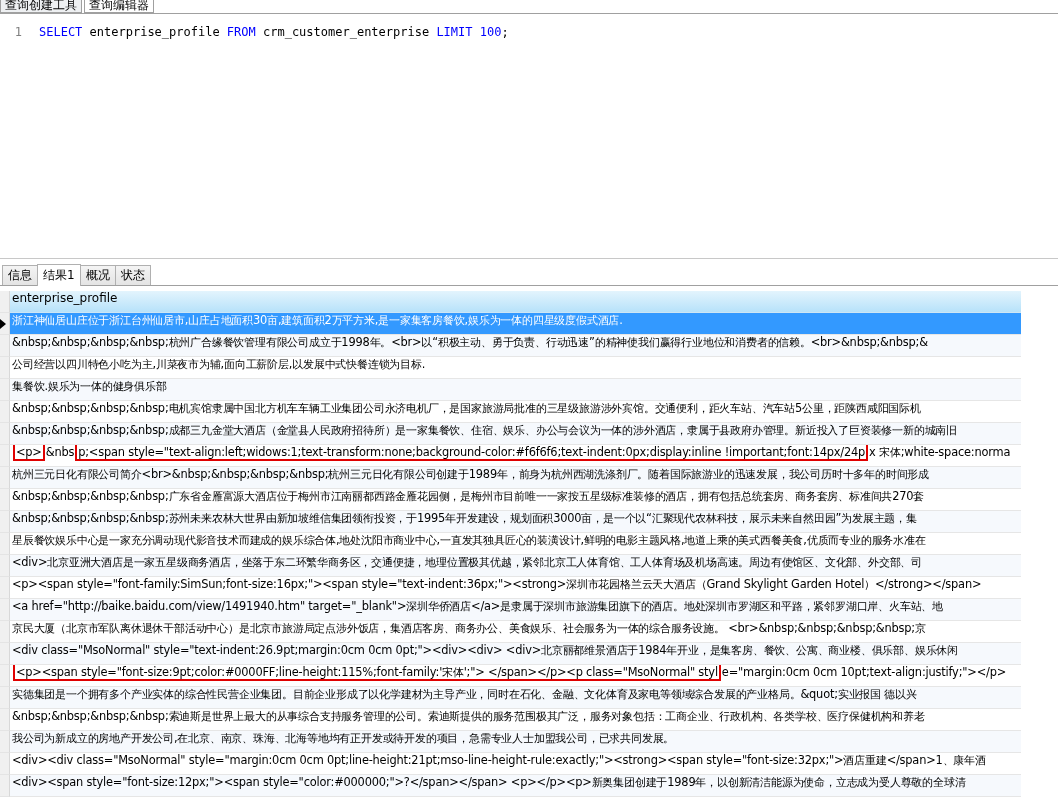 This screenshot has height=803, width=1058. Describe the element at coordinates (59, 275) in the screenshot. I see `tab: 结果1` at that location.